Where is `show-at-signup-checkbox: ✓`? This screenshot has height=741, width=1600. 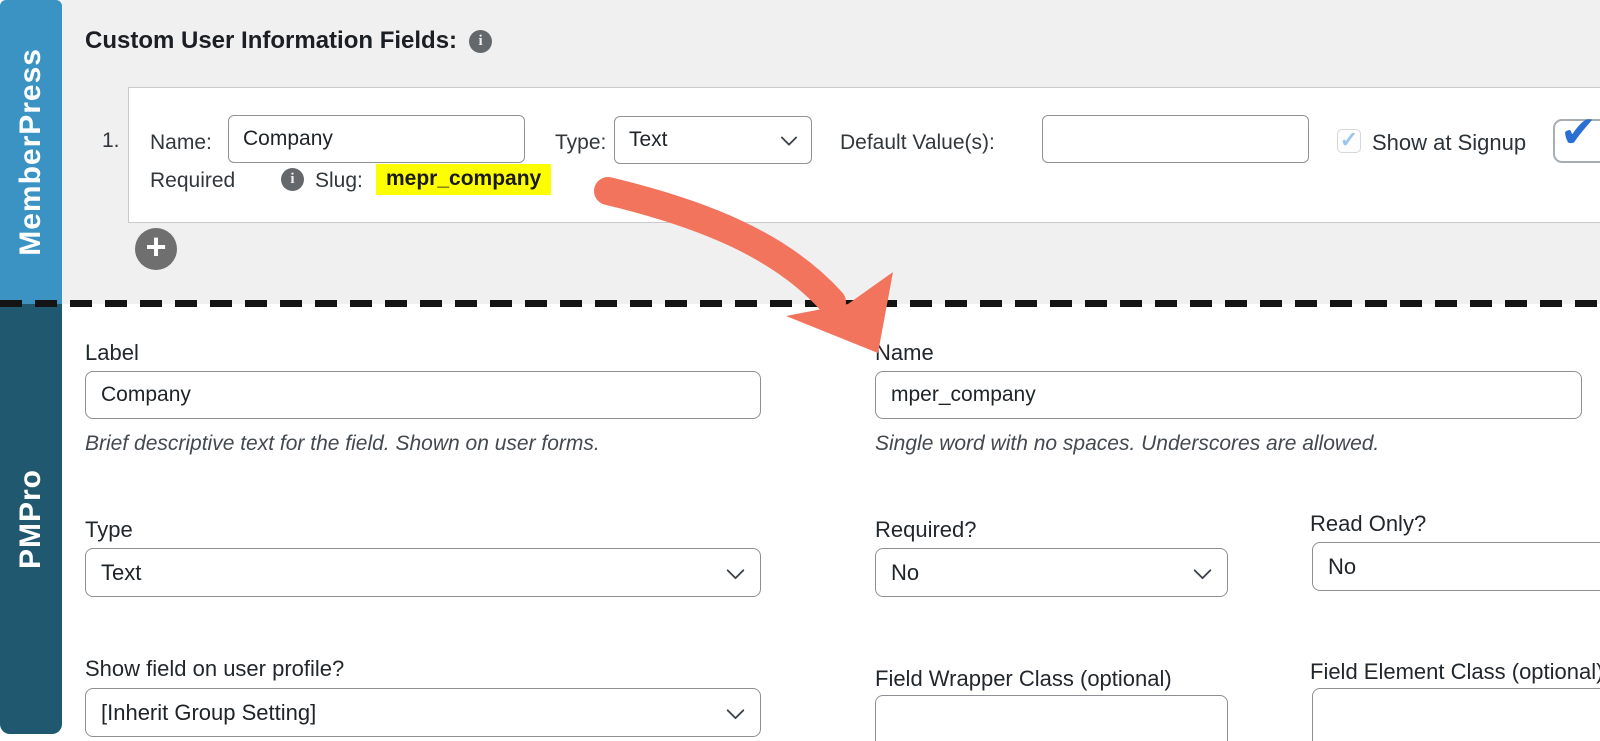 show-at-signup-checkbox: ✓ is located at coordinates (1349, 141).